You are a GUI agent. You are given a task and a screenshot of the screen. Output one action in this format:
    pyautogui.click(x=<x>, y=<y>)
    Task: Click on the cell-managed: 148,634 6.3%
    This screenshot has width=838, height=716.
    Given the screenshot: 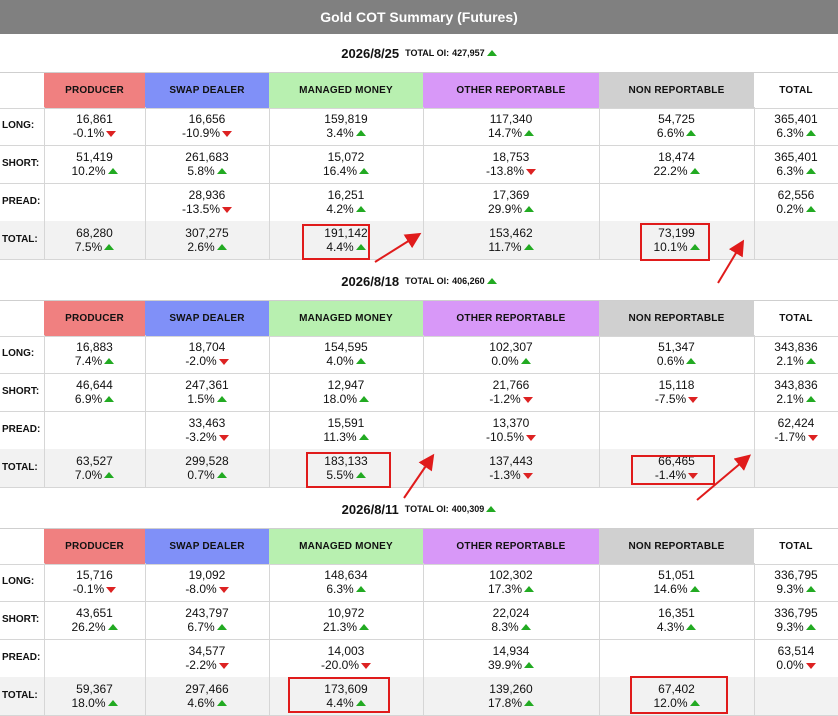 What is the action you would take?
    pyautogui.click(x=346, y=582)
    